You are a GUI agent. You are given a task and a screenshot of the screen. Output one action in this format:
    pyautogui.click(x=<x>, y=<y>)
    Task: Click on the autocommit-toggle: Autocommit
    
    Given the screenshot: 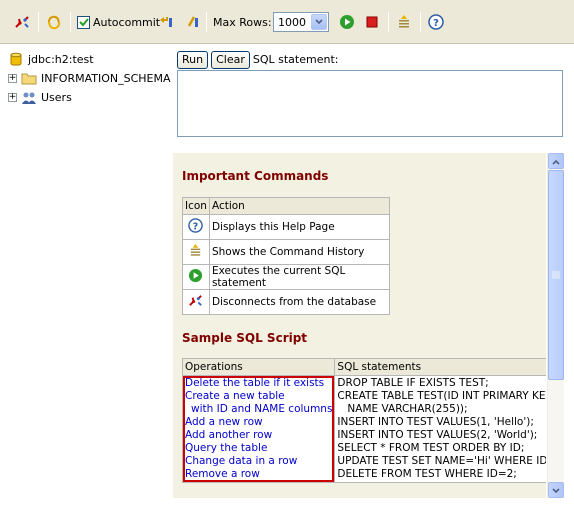 What is the action you would take?
    pyautogui.click(x=118, y=22)
    